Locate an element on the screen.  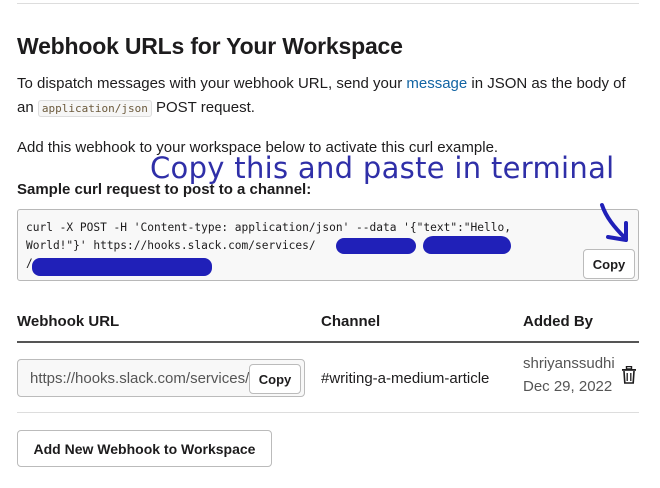
column-header-added-by: Added By is located at coordinates (558, 321).